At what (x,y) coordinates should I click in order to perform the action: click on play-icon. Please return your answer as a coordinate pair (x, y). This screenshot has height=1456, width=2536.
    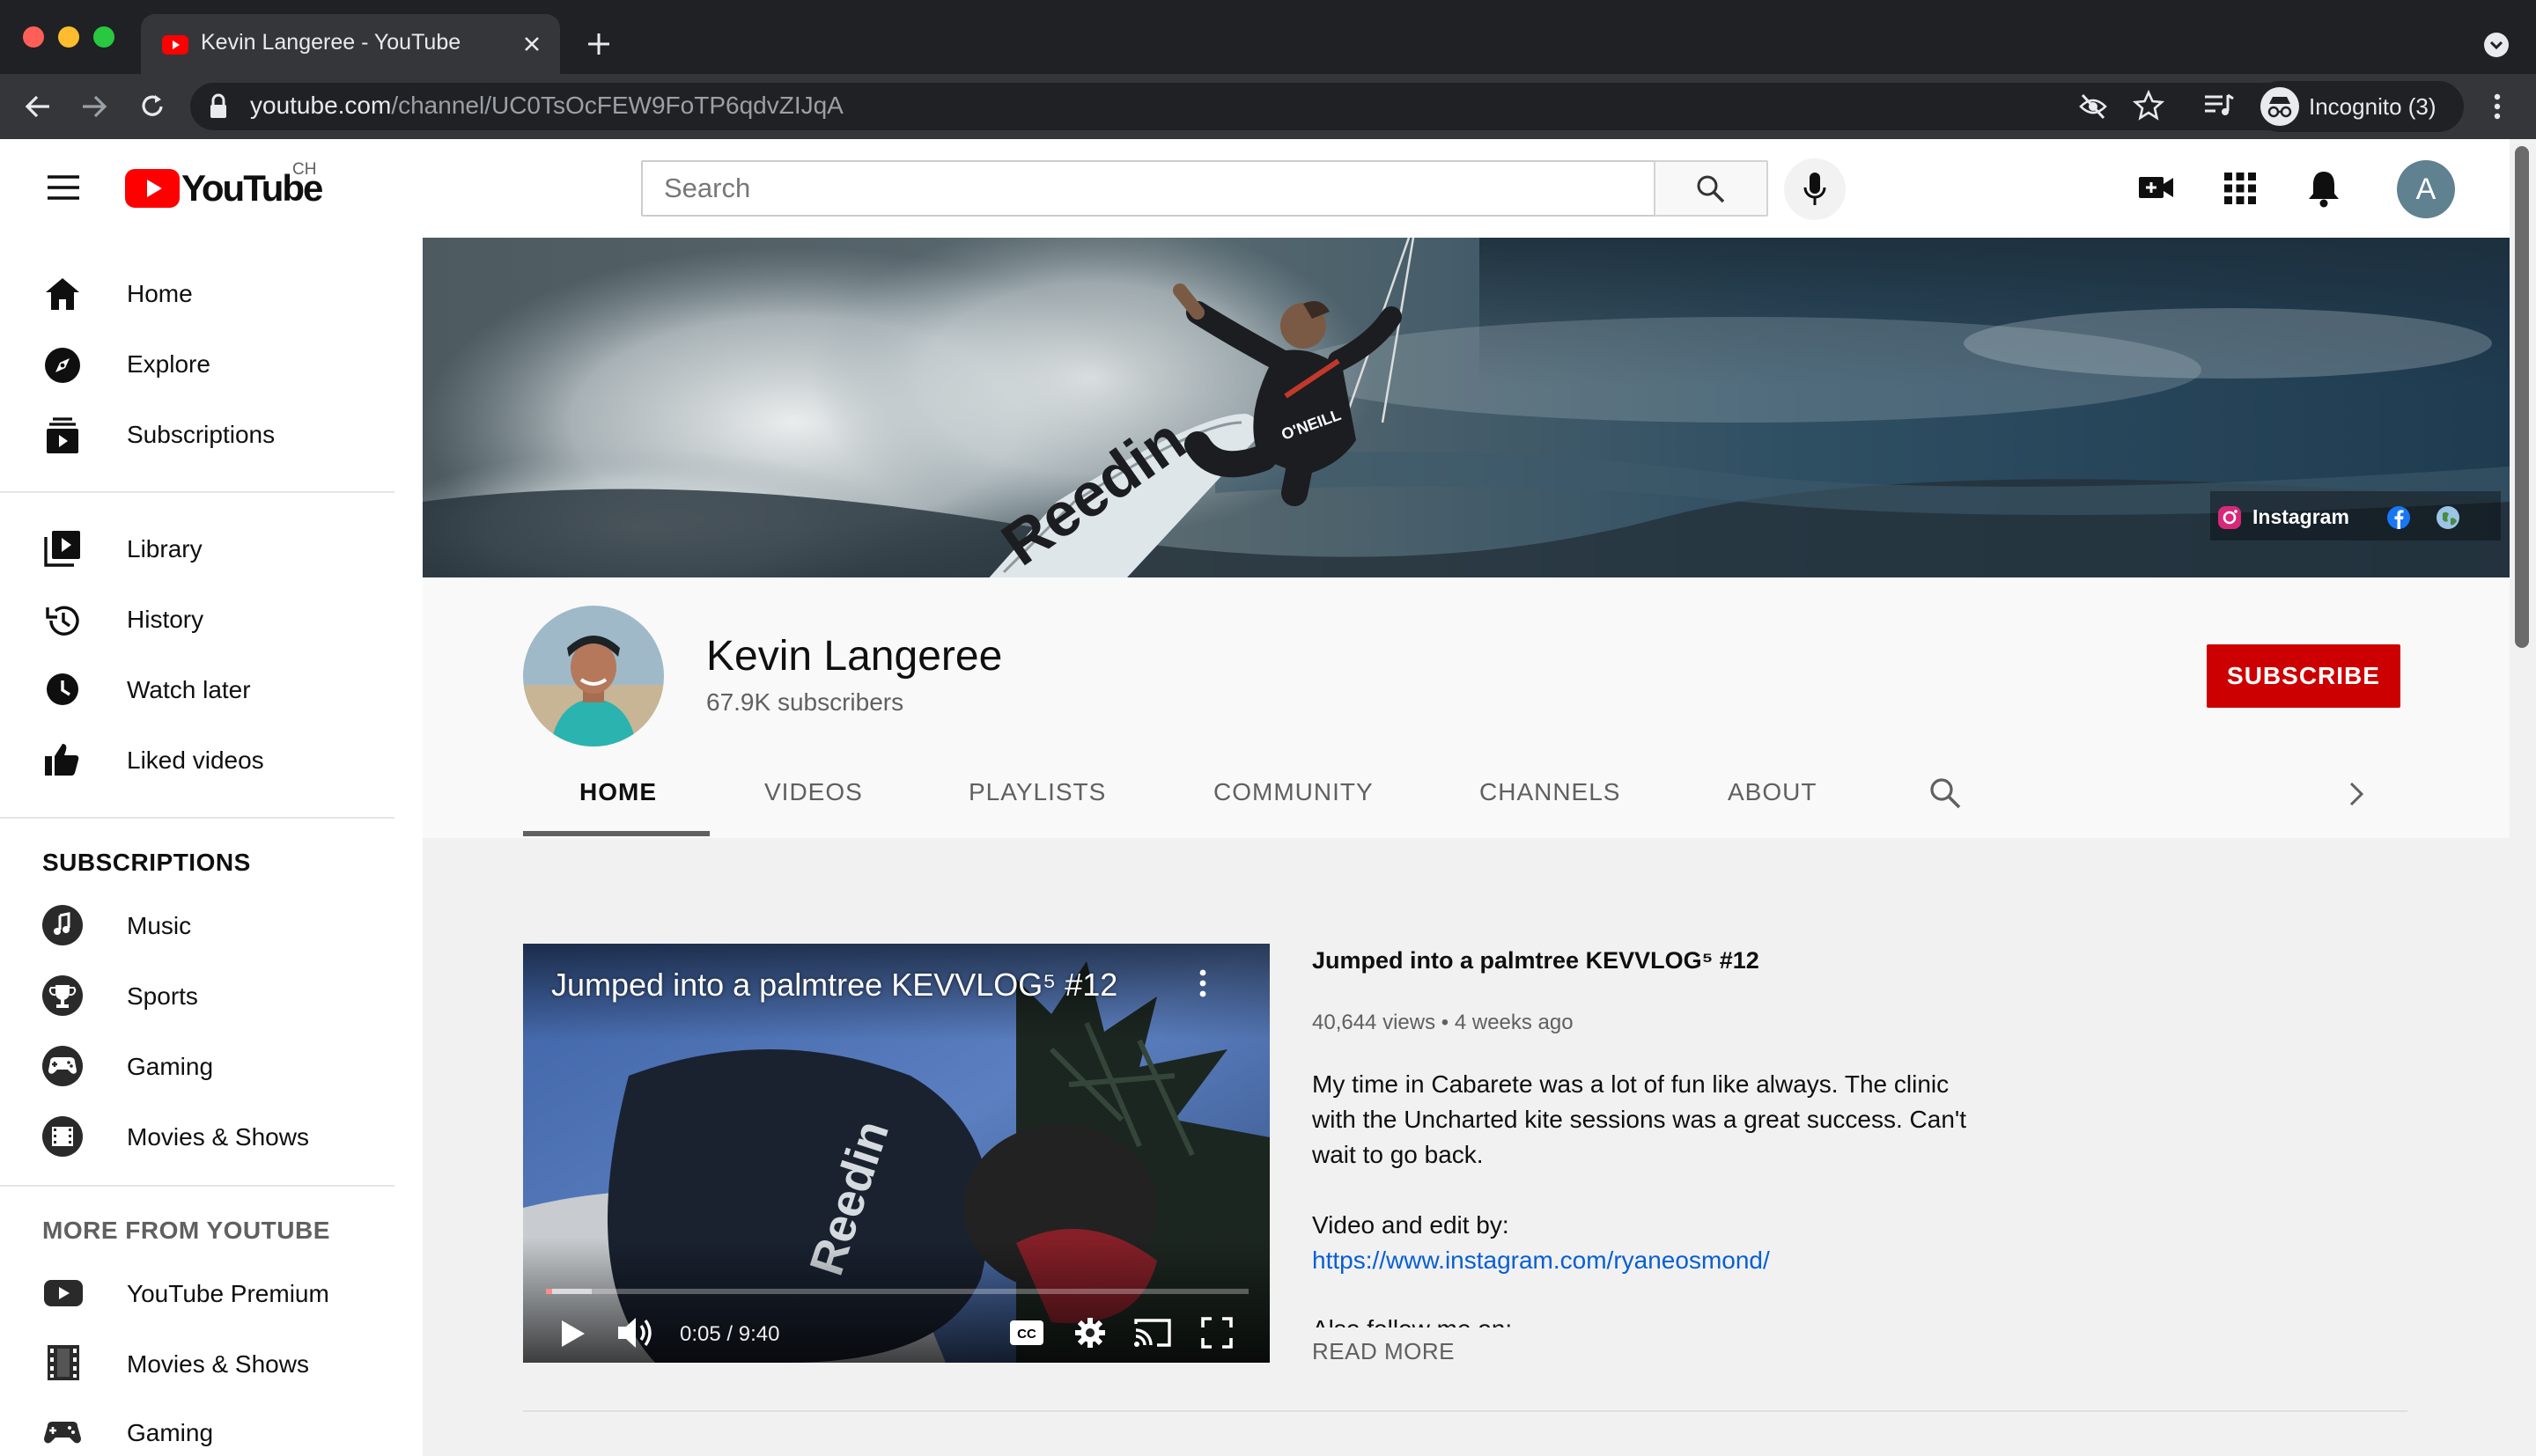
    Looking at the image, I should click on (573, 1334).